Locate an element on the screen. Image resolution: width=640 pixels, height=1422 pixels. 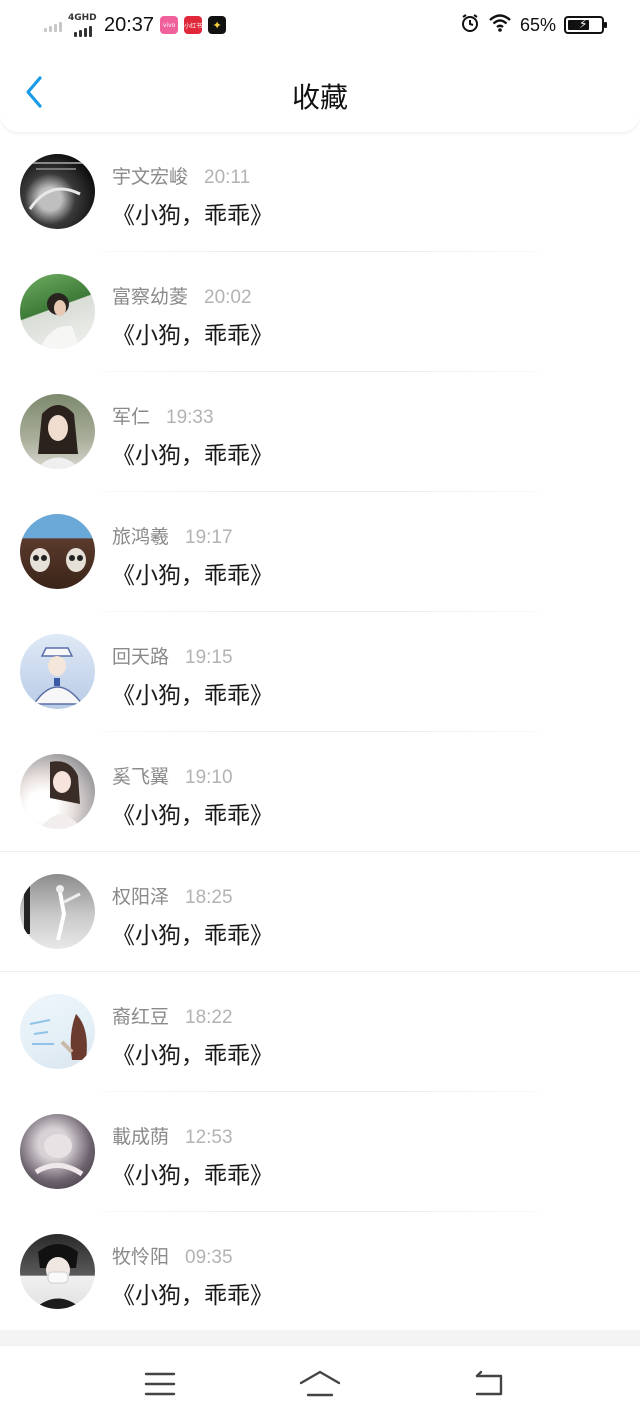
back-icon is located at coordinates (489, 1383).